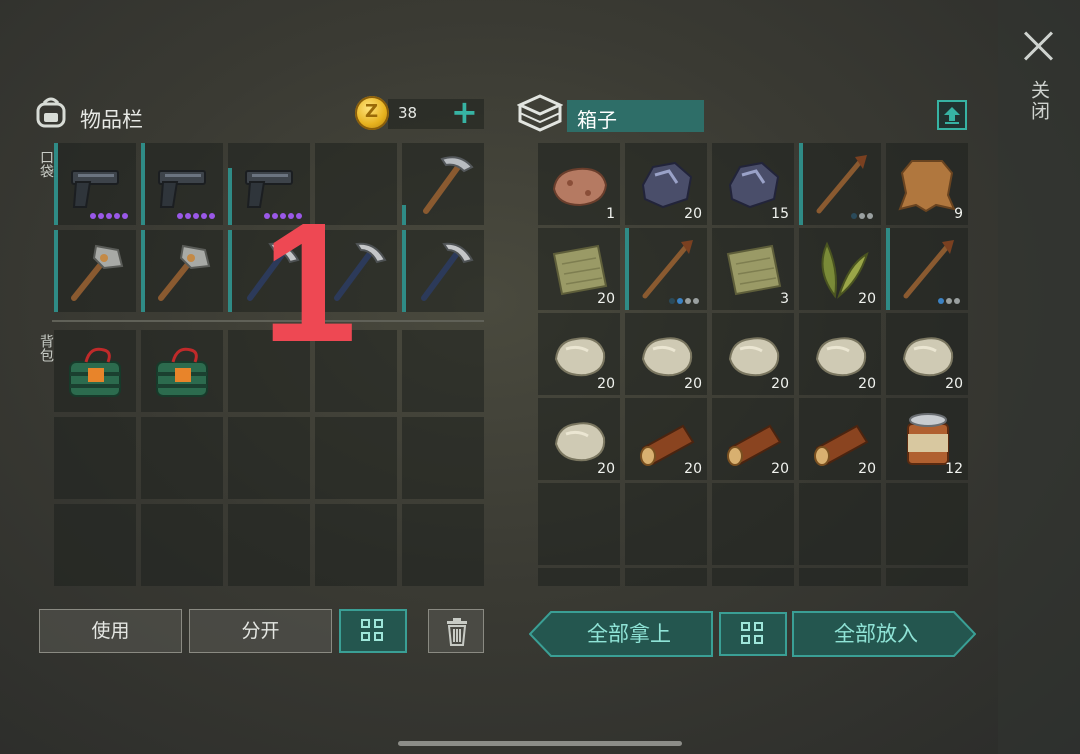  What do you see at coordinates (1040, 101) in the screenshot?
I see `close-label: 关闭` at bounding box center [1040, 101].